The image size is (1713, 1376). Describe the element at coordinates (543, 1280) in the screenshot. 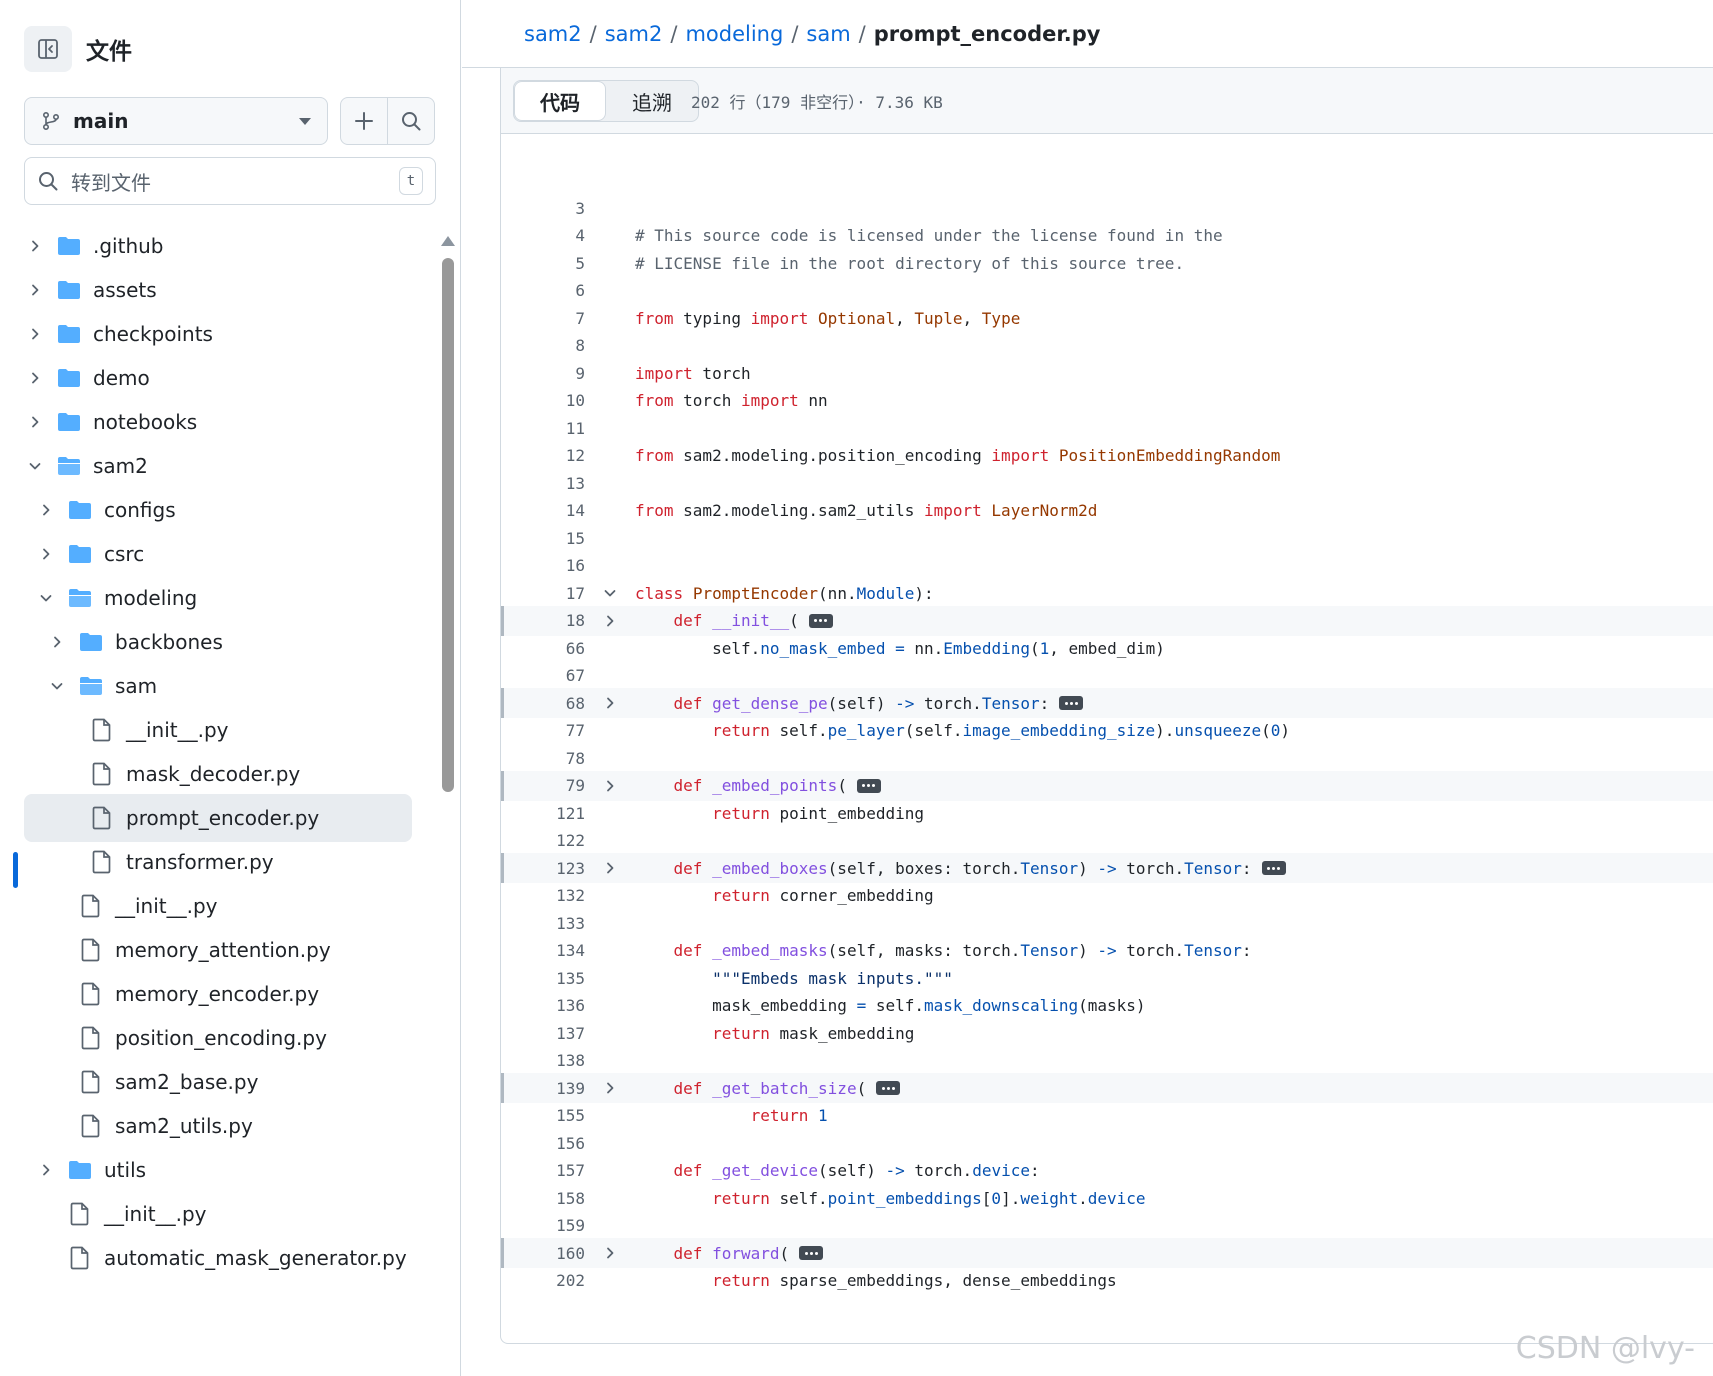

I see `line-number: 202` at that location.